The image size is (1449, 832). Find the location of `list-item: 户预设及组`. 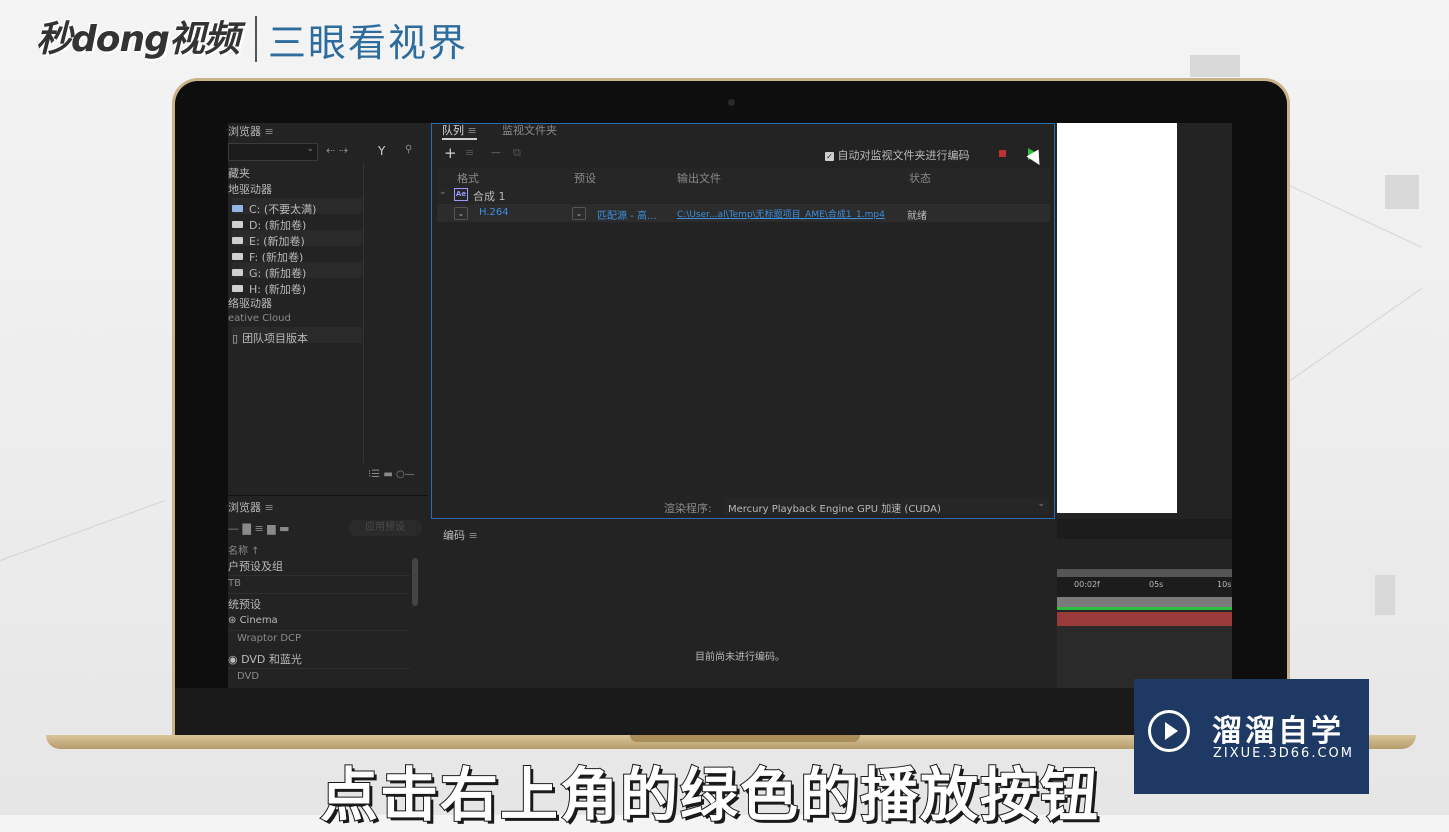

list-item: 户预设及组 is located at coordinates (255, 566).